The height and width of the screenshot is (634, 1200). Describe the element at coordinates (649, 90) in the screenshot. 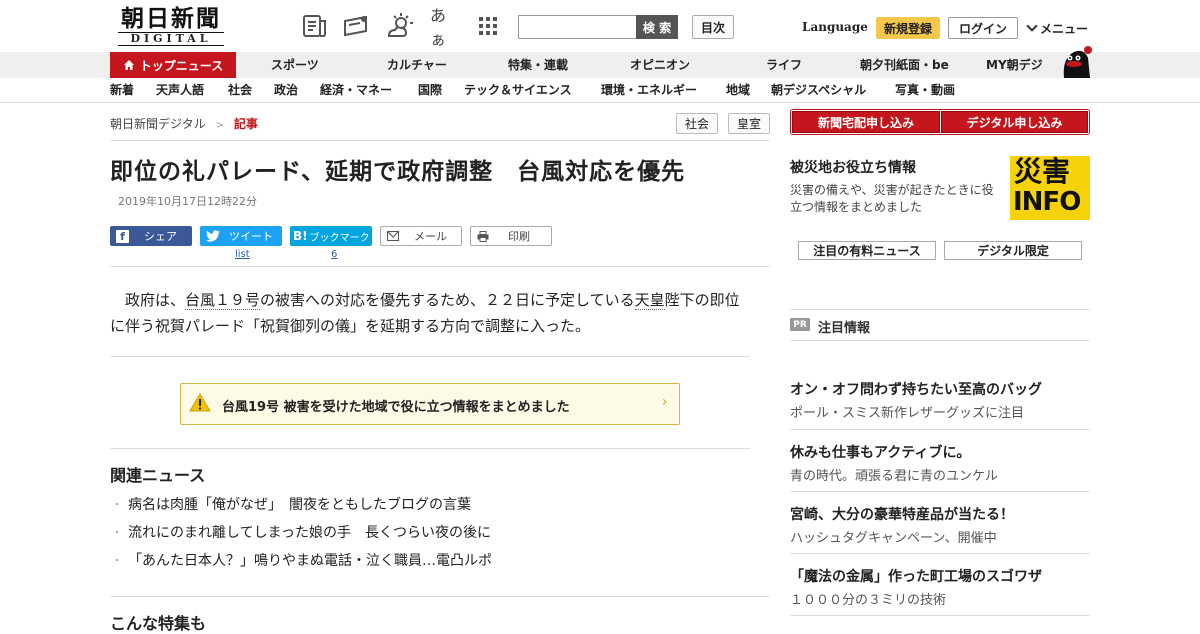

I see `nav-environment: 環境・エネルギー` at that location.